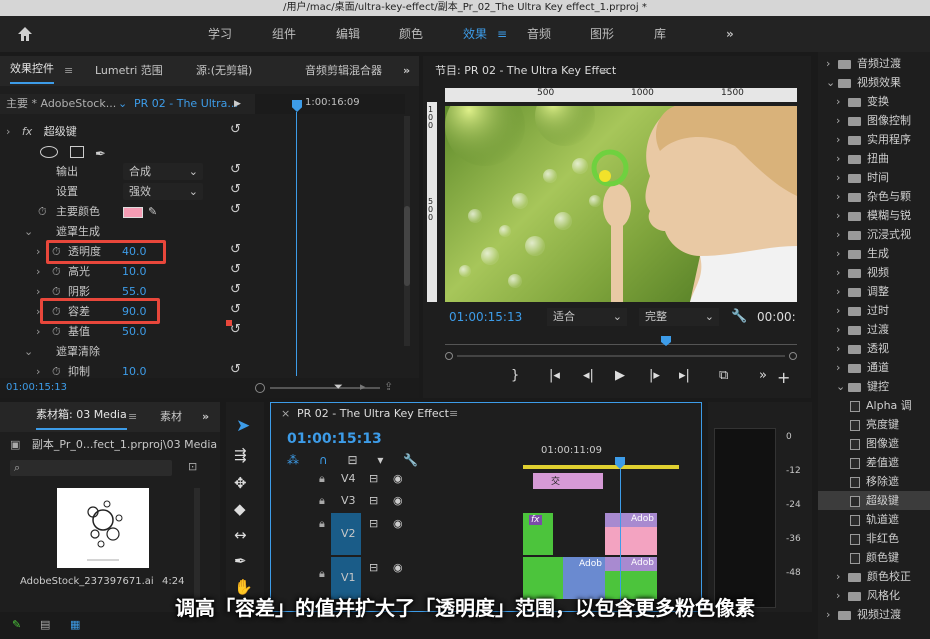 The height and width of the screenshot is (639, 930). I want to click on fit-select: 适合 ⌄, so click(587, 317).